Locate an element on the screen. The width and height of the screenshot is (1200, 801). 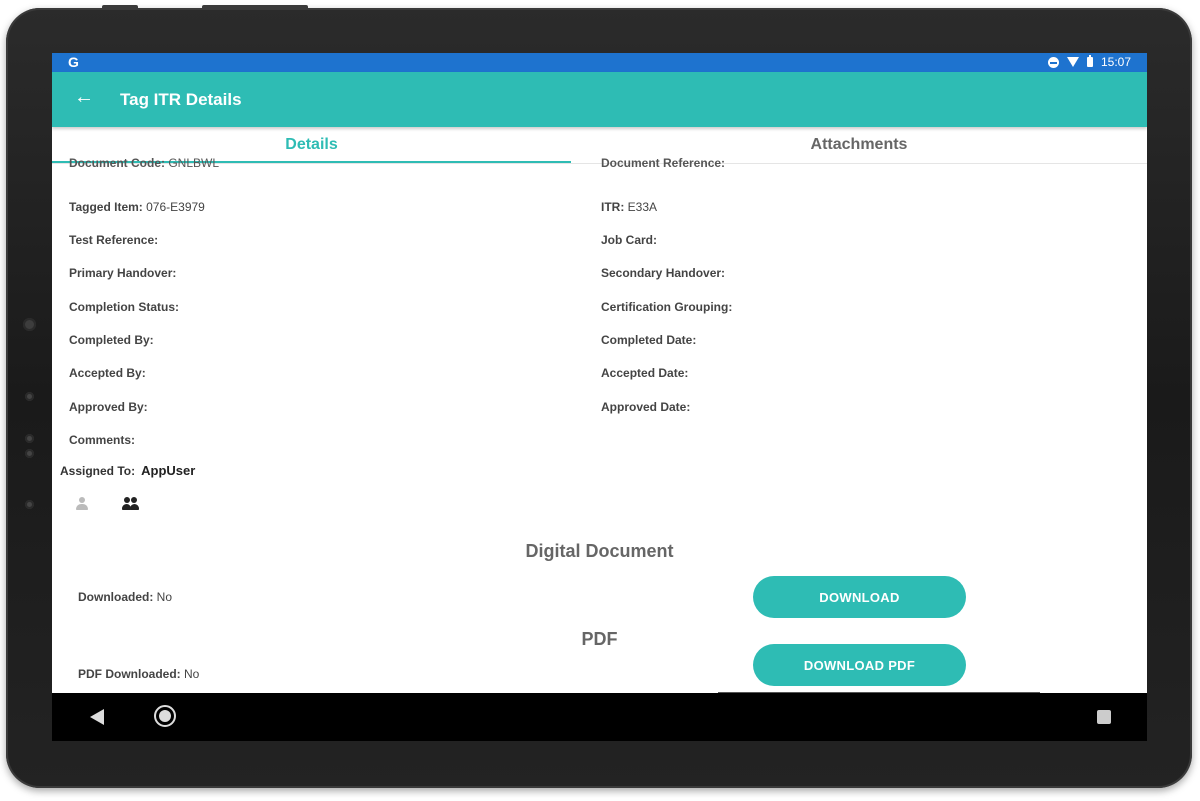
nav-recents-icon is located at coordinates (1104, 717).